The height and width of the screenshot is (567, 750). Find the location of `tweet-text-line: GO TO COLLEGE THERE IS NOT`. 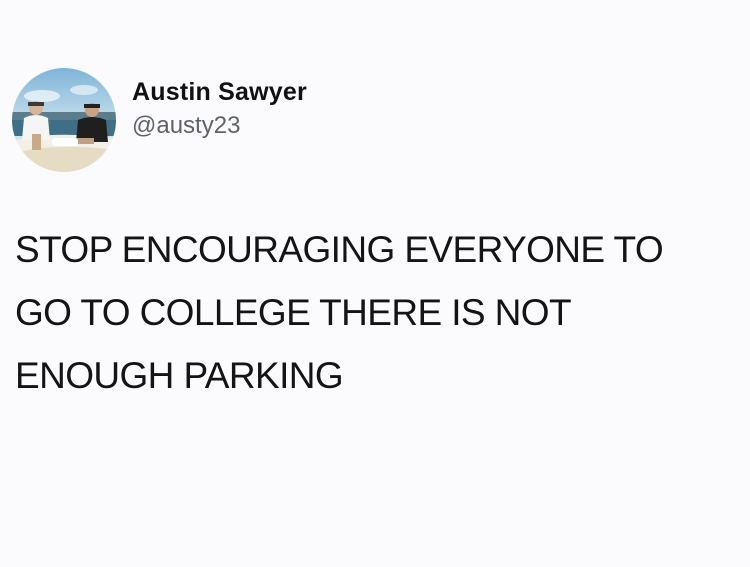

tweet-text-line: GO TO COLLEGE THERE IS NOT is located at coordinates (293, 312).